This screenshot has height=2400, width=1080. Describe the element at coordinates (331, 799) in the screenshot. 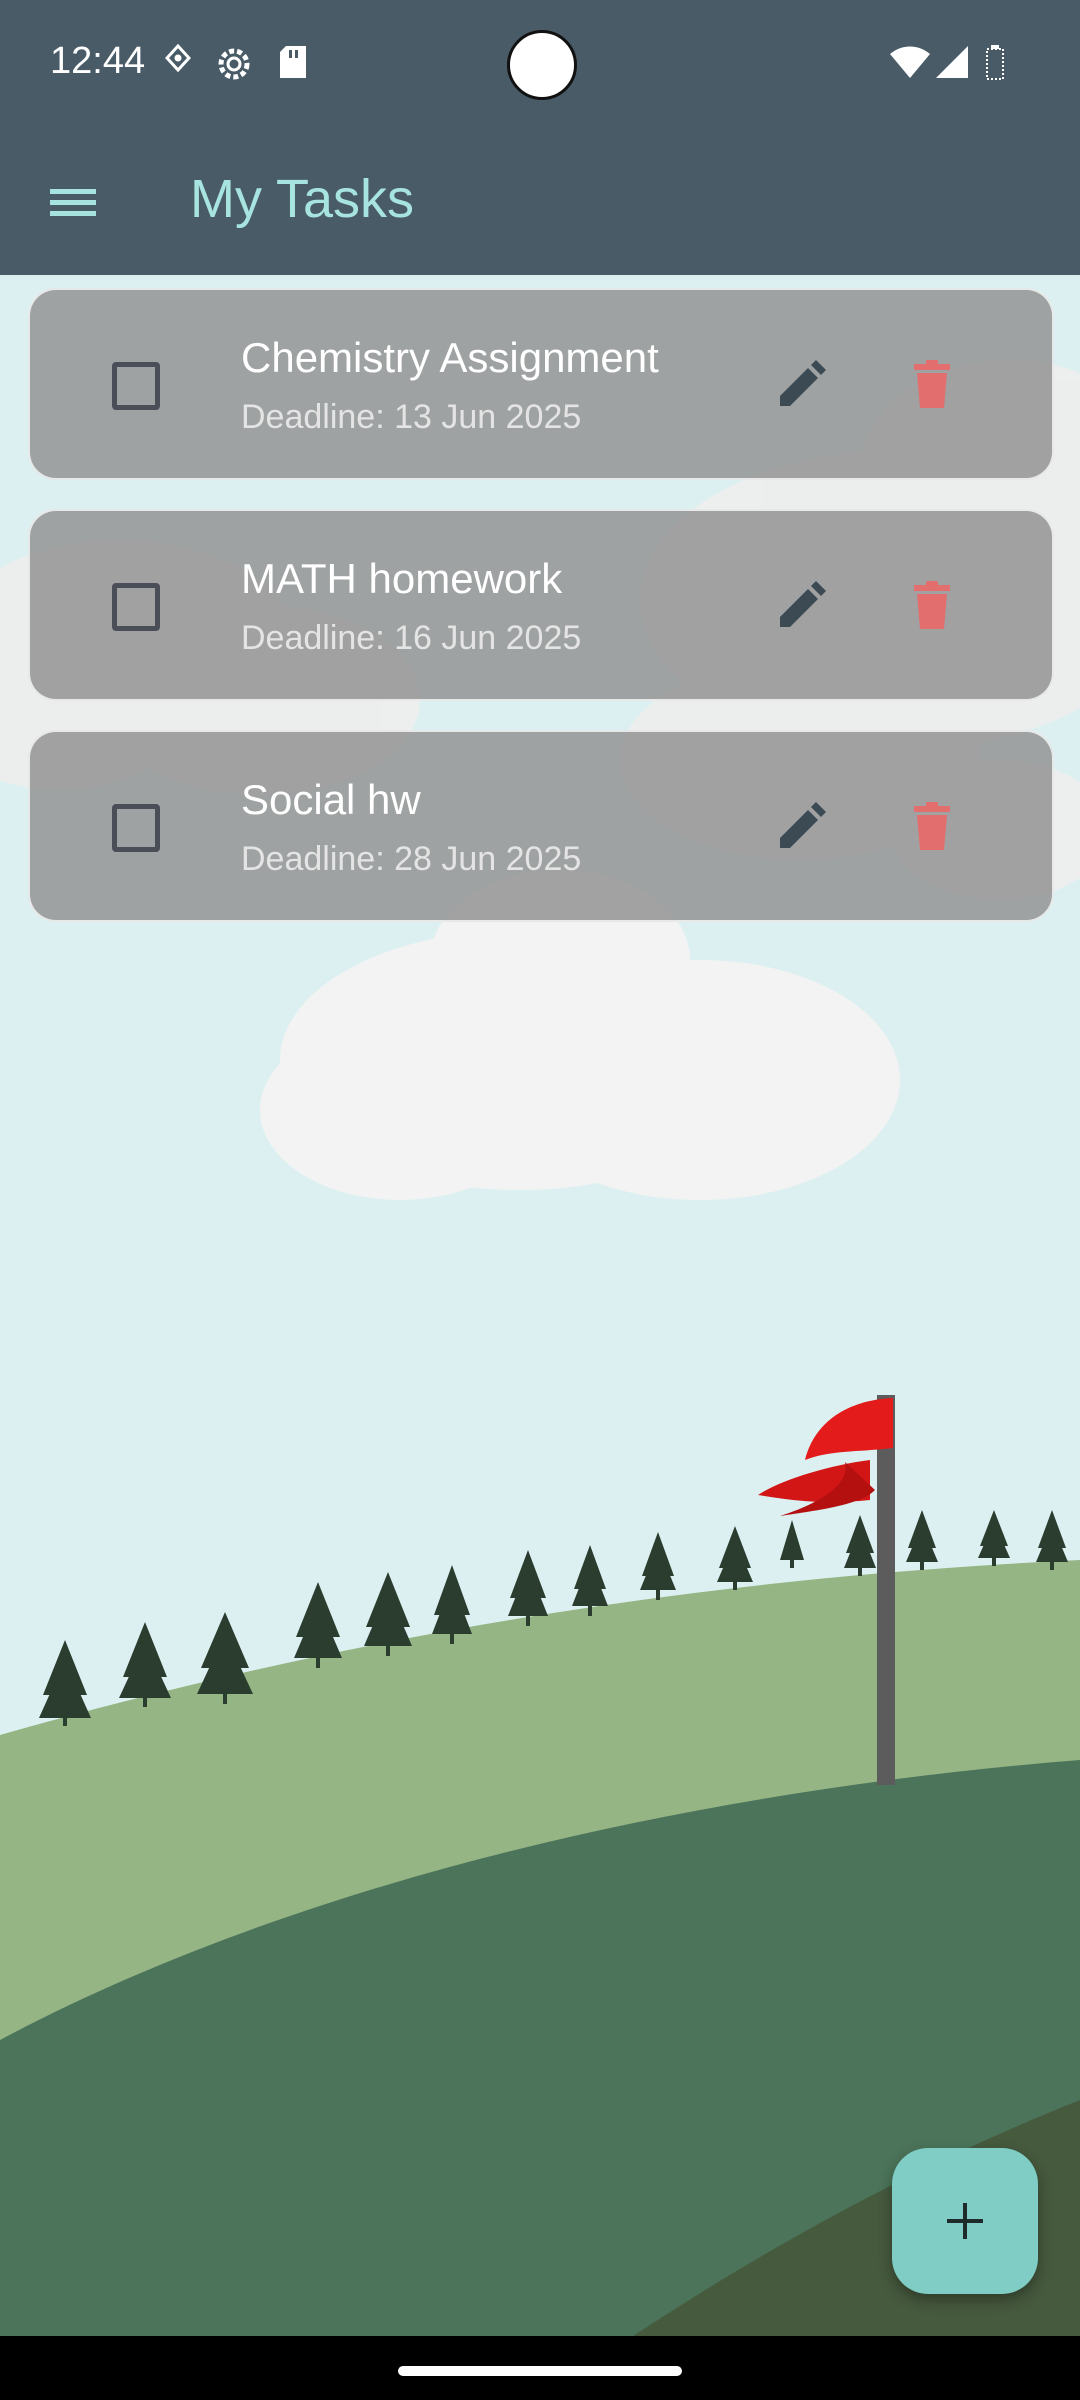

I see `task-title: Social hw` at that location.